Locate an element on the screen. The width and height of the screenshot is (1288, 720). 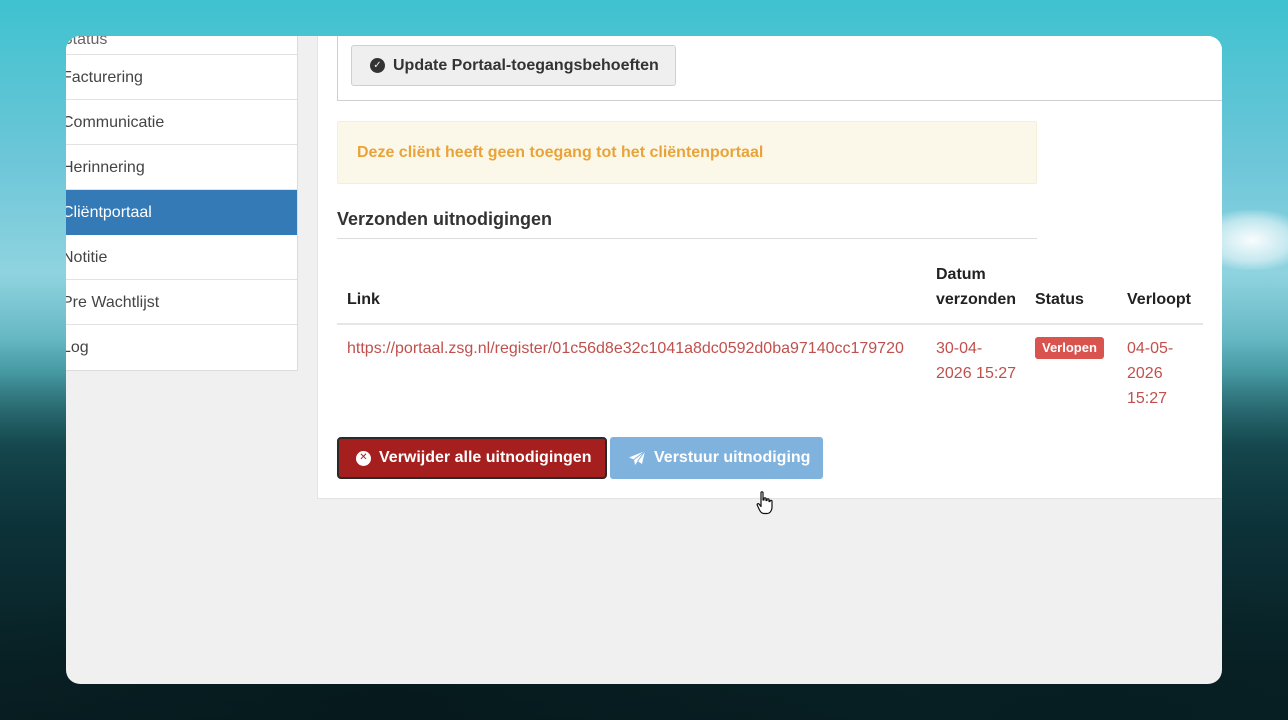
sidebar-item-log: Log is located at coordinates (181, 347).